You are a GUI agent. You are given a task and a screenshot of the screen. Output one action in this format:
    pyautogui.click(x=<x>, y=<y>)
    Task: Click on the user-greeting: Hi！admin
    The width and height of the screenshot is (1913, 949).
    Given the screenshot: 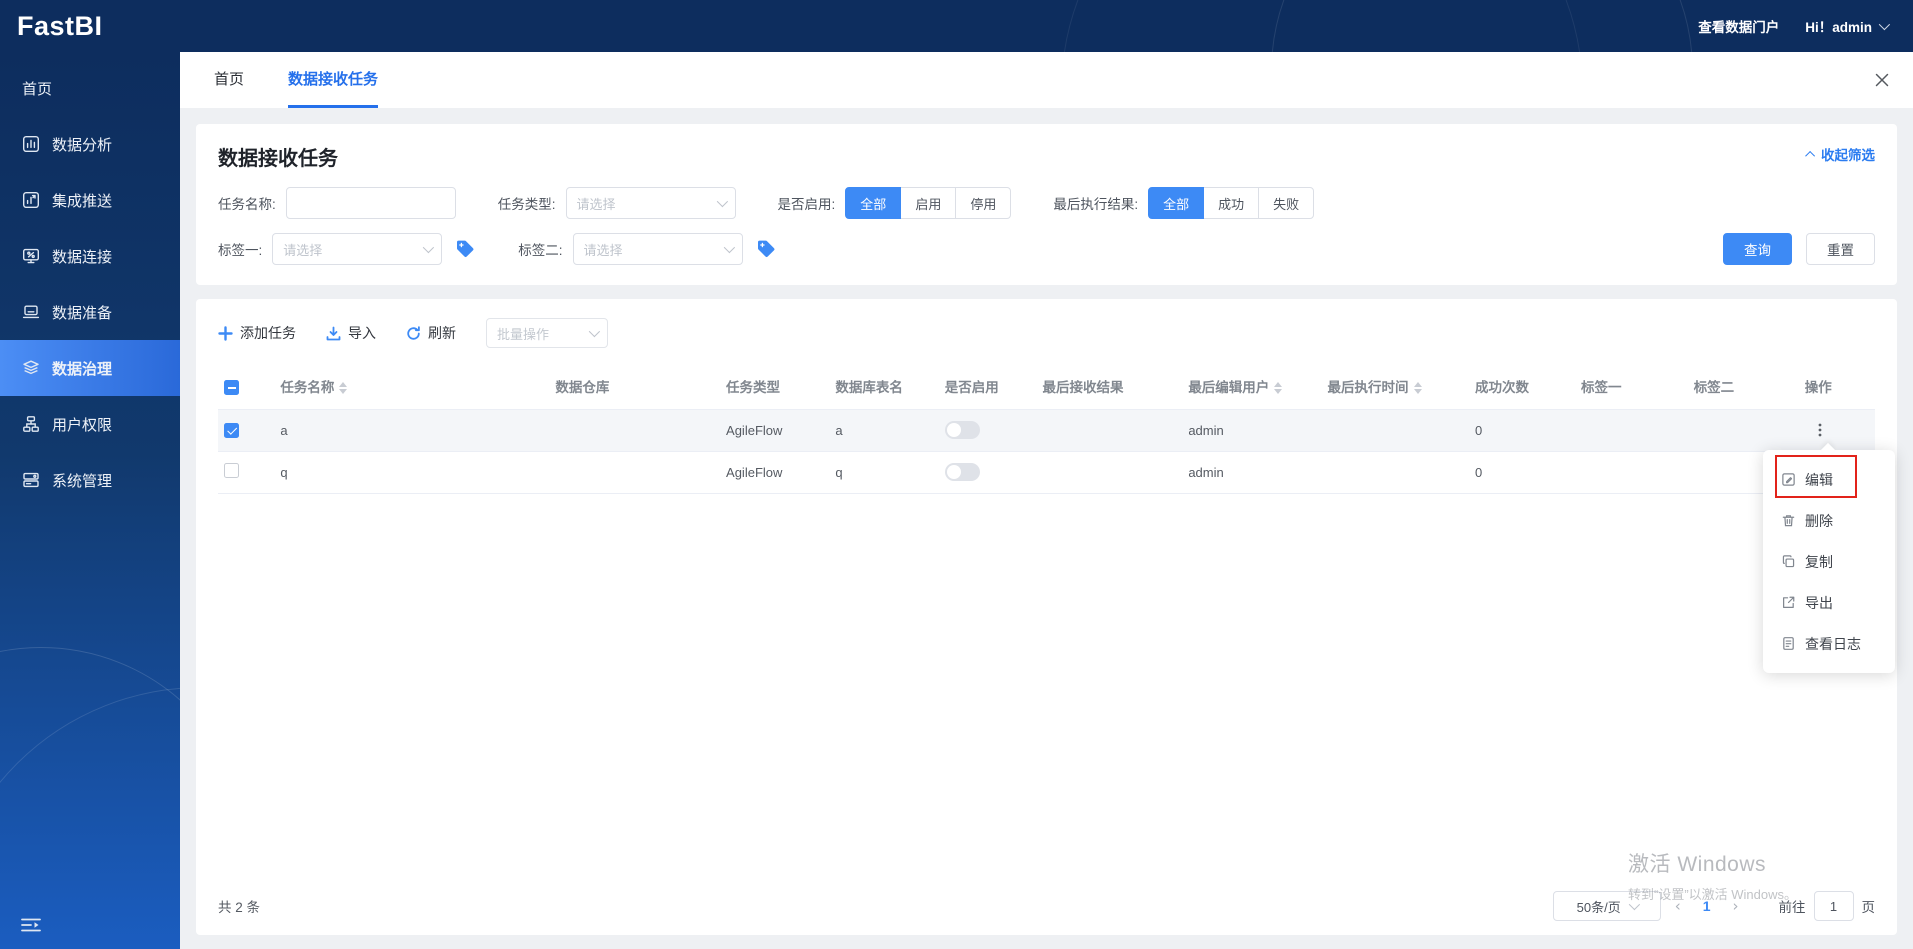 What is the action you would take?
    pyautogui.click(x=1838, y=27)
    